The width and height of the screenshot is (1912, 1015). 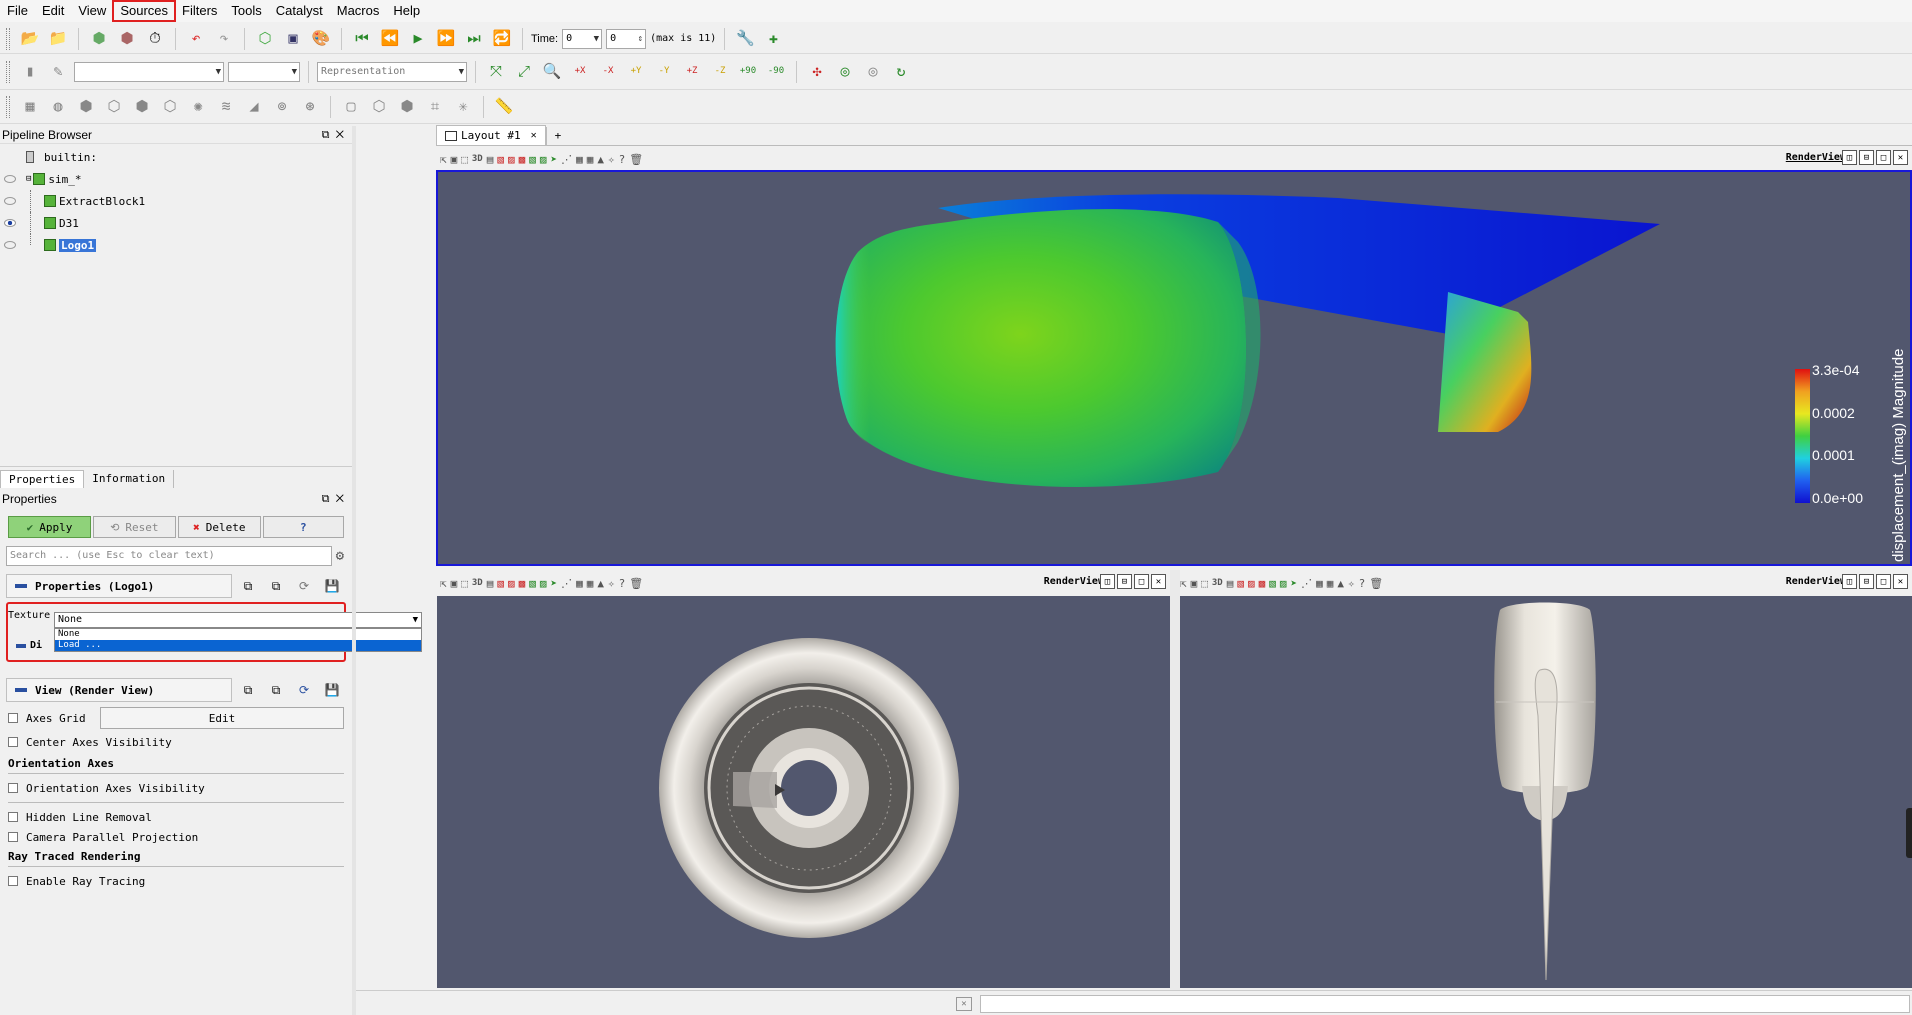 What do you see at coordinates (170, 107) in the screenshot?
I see `extract-subset-icon: ⬡` at bounding box center [170, 107].